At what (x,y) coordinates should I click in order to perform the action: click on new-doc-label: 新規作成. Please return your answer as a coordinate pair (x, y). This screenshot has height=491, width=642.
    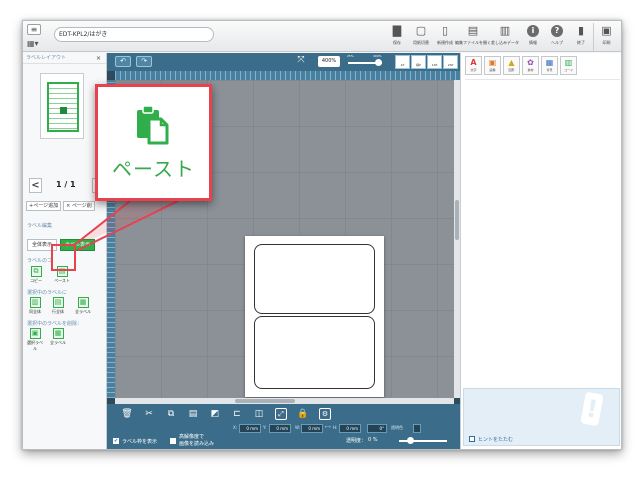
    Looking at the image, I should click on (445, 42).